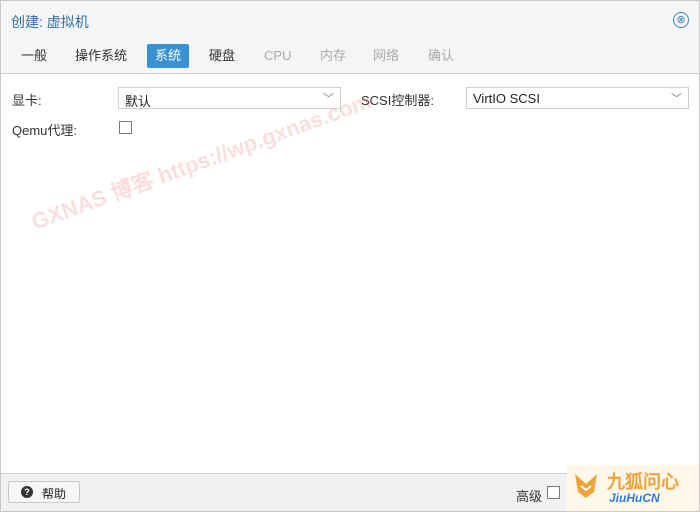  I want to click on brand-logo: 九狐问心 JiuHuCN, so click(633, 488).